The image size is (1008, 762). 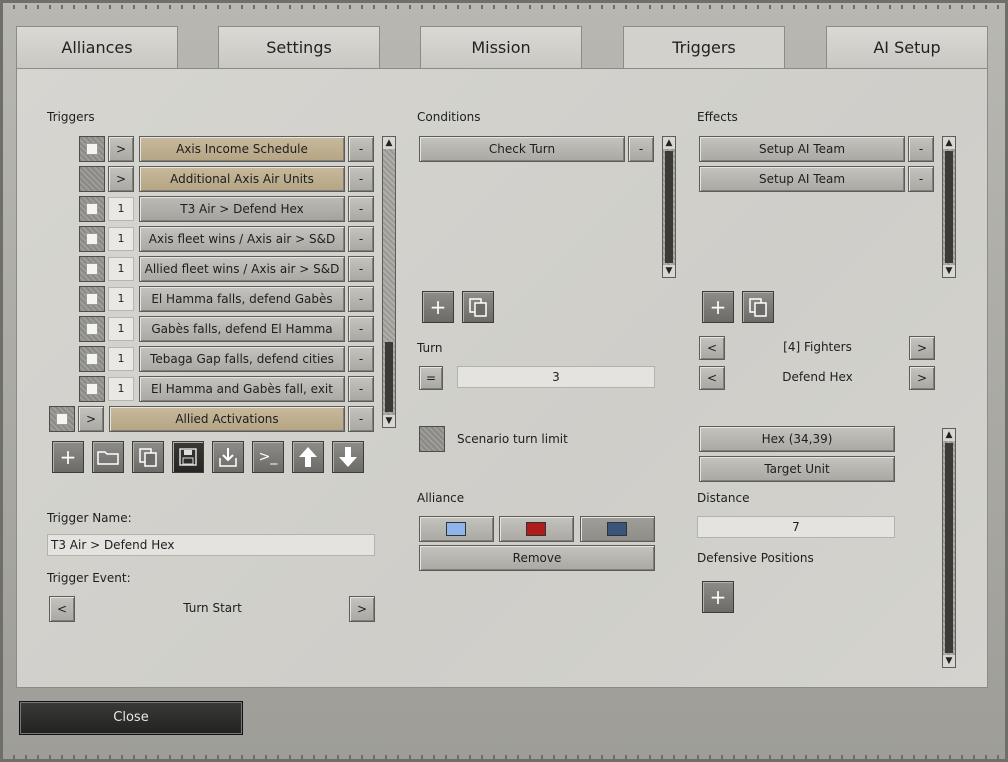 What do you see at coordinates (242, 209) in the screenshot?
I see `trigger-item-selected: T3 Air > Defend Hex` at bounding box center [242, 209].